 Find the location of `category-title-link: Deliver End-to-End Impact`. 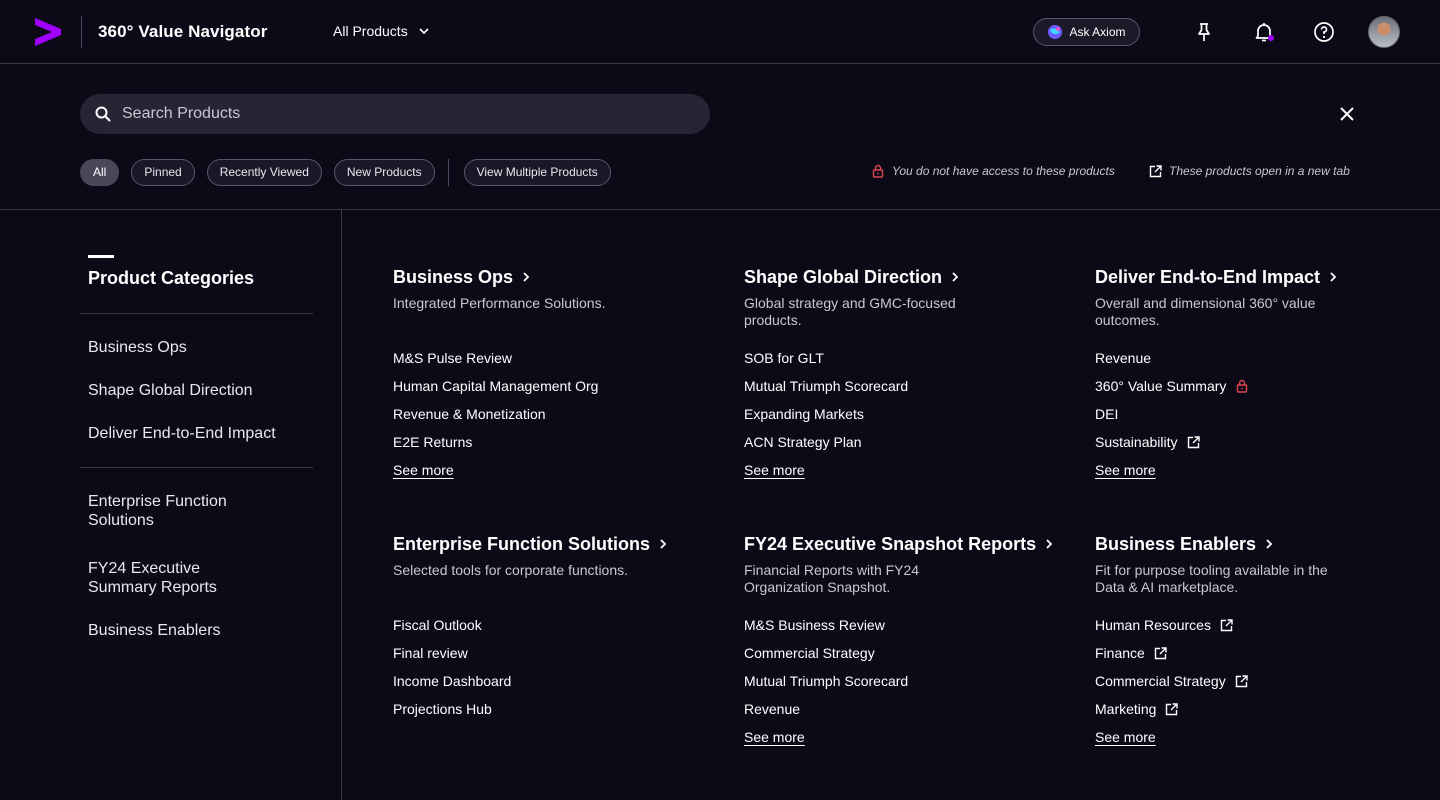

category-title-link: Deliver End-to-End Impact is located at coordinates (1240, 277).